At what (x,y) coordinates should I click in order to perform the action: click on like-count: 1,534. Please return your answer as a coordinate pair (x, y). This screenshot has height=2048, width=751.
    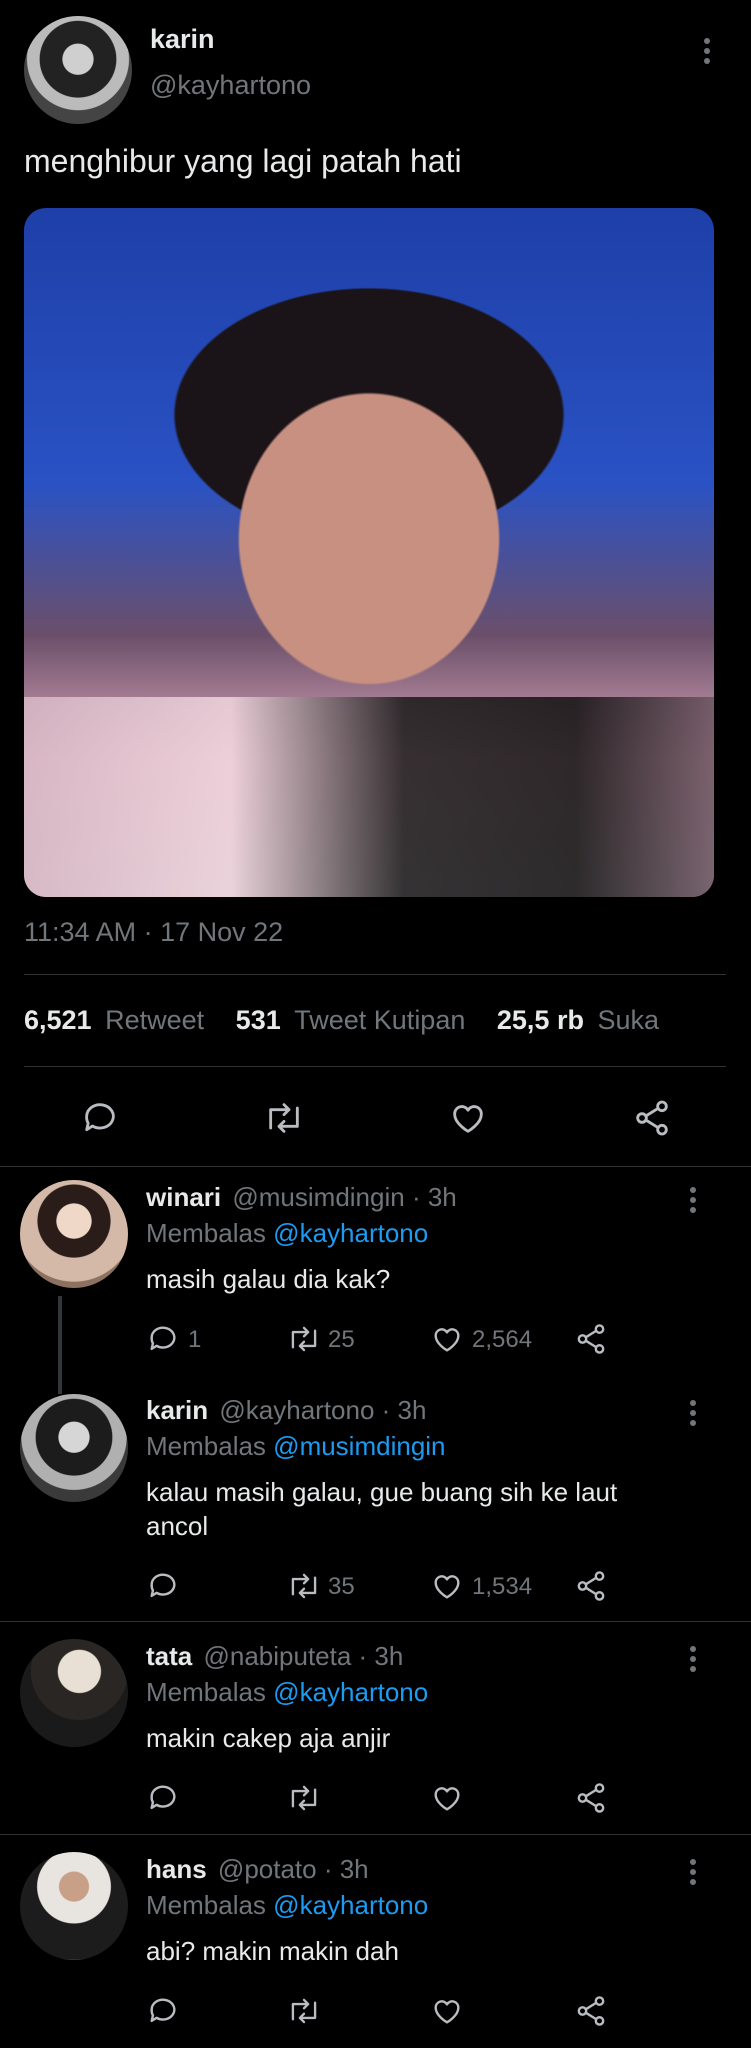
    Looking at the image, I should click on (502, 1586).